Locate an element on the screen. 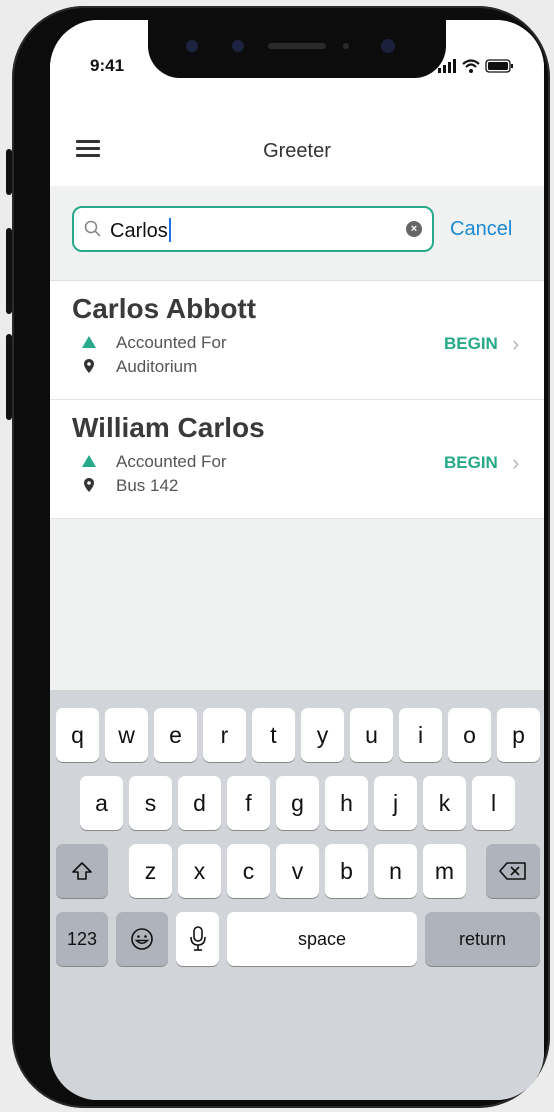 The width and height of the screenshot is (554, 1112). key-o: o is located at coordinates (469, 735).